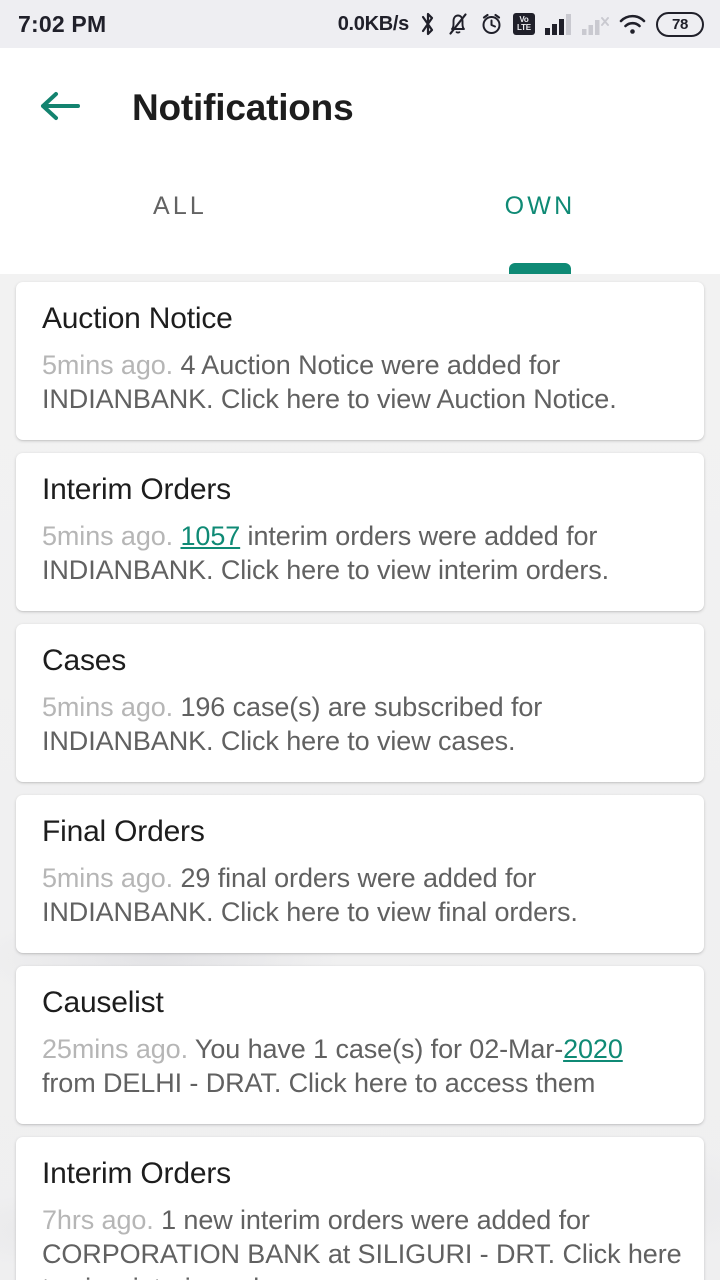 The height and width of the screenshot is (1280, 720). Describe the element at coordinates (180, 221) in the screenshot. I see `tab-all: ALL` at that location.